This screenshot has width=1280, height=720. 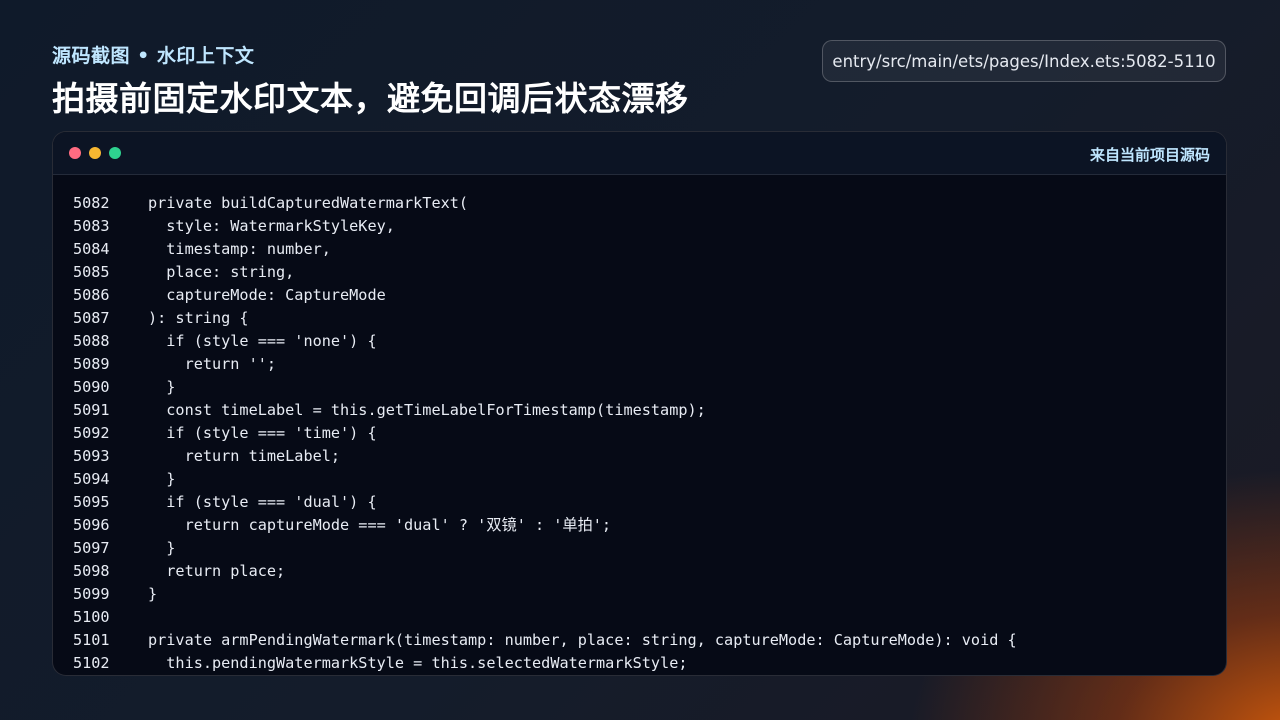 What do you see at coordinates (91, 226) in the screenshot?
I see `line-number: 5083` at bounding box center [91, 226].